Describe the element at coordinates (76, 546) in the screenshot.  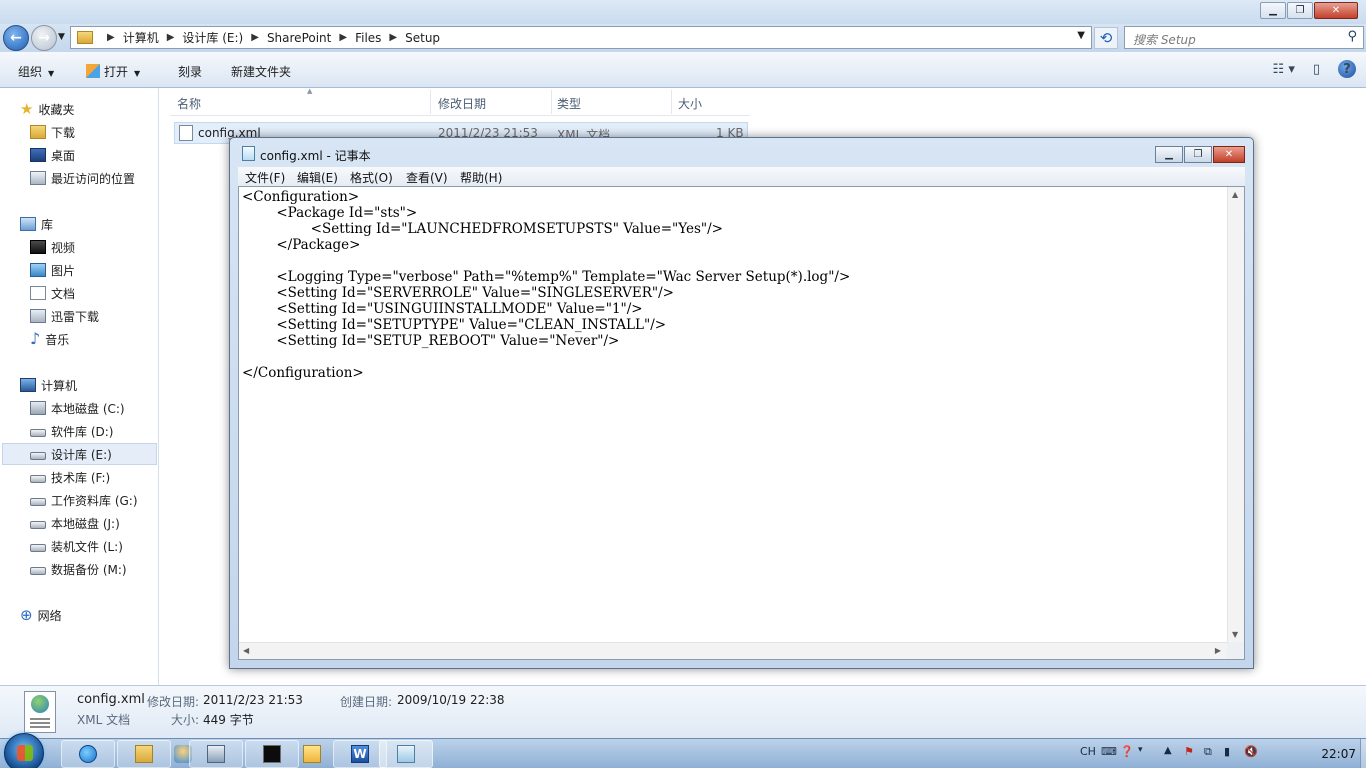
I see `sidebar-item-drive-l: 装机文件 (L:)` at that location.